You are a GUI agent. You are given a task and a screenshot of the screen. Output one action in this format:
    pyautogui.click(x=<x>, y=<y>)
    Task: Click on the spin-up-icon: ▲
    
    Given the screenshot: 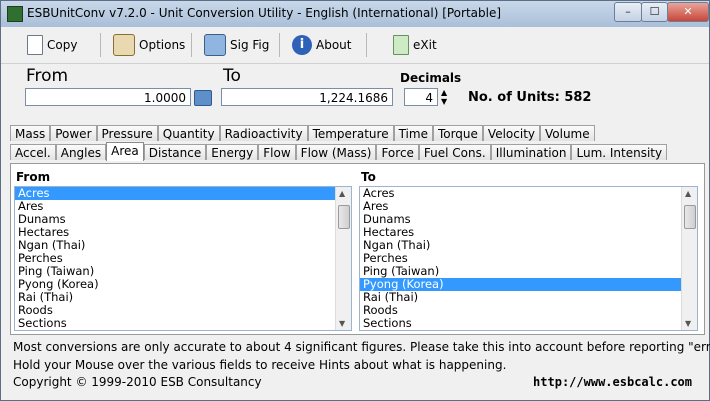 What is the action you would take?
    pyautogui.click(x=444, y=93)
    